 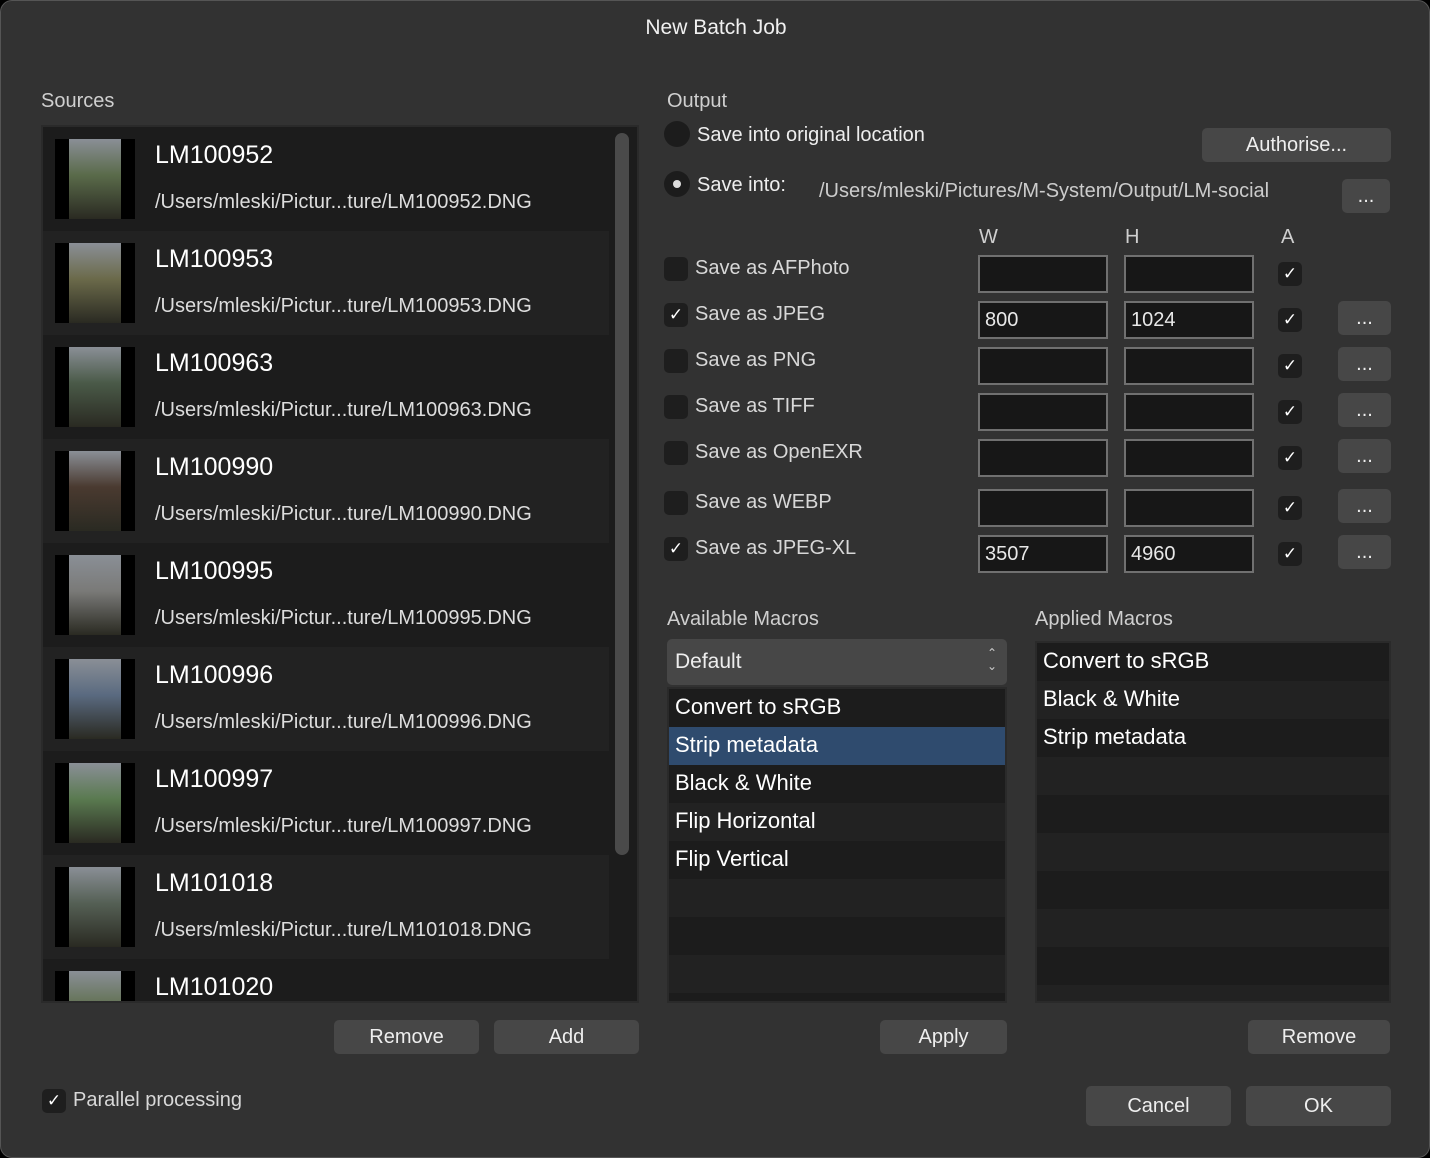 I want to click on format-label: Save as TIFF, so click(x=755, y=406).